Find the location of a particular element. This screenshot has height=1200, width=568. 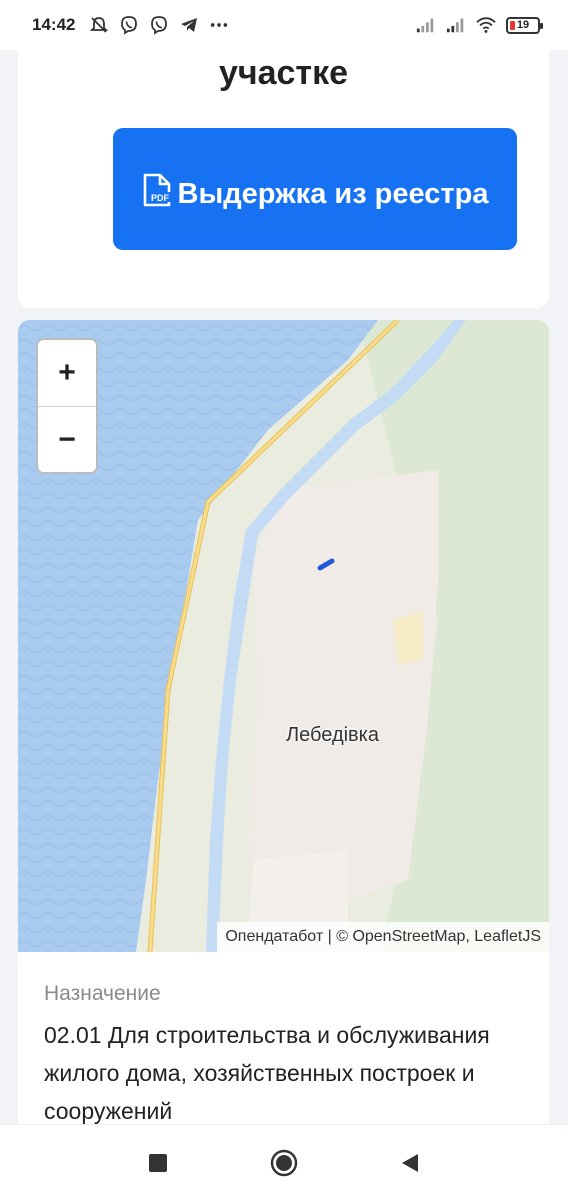

recents-square-icon is located at coordinates (158, 1163).